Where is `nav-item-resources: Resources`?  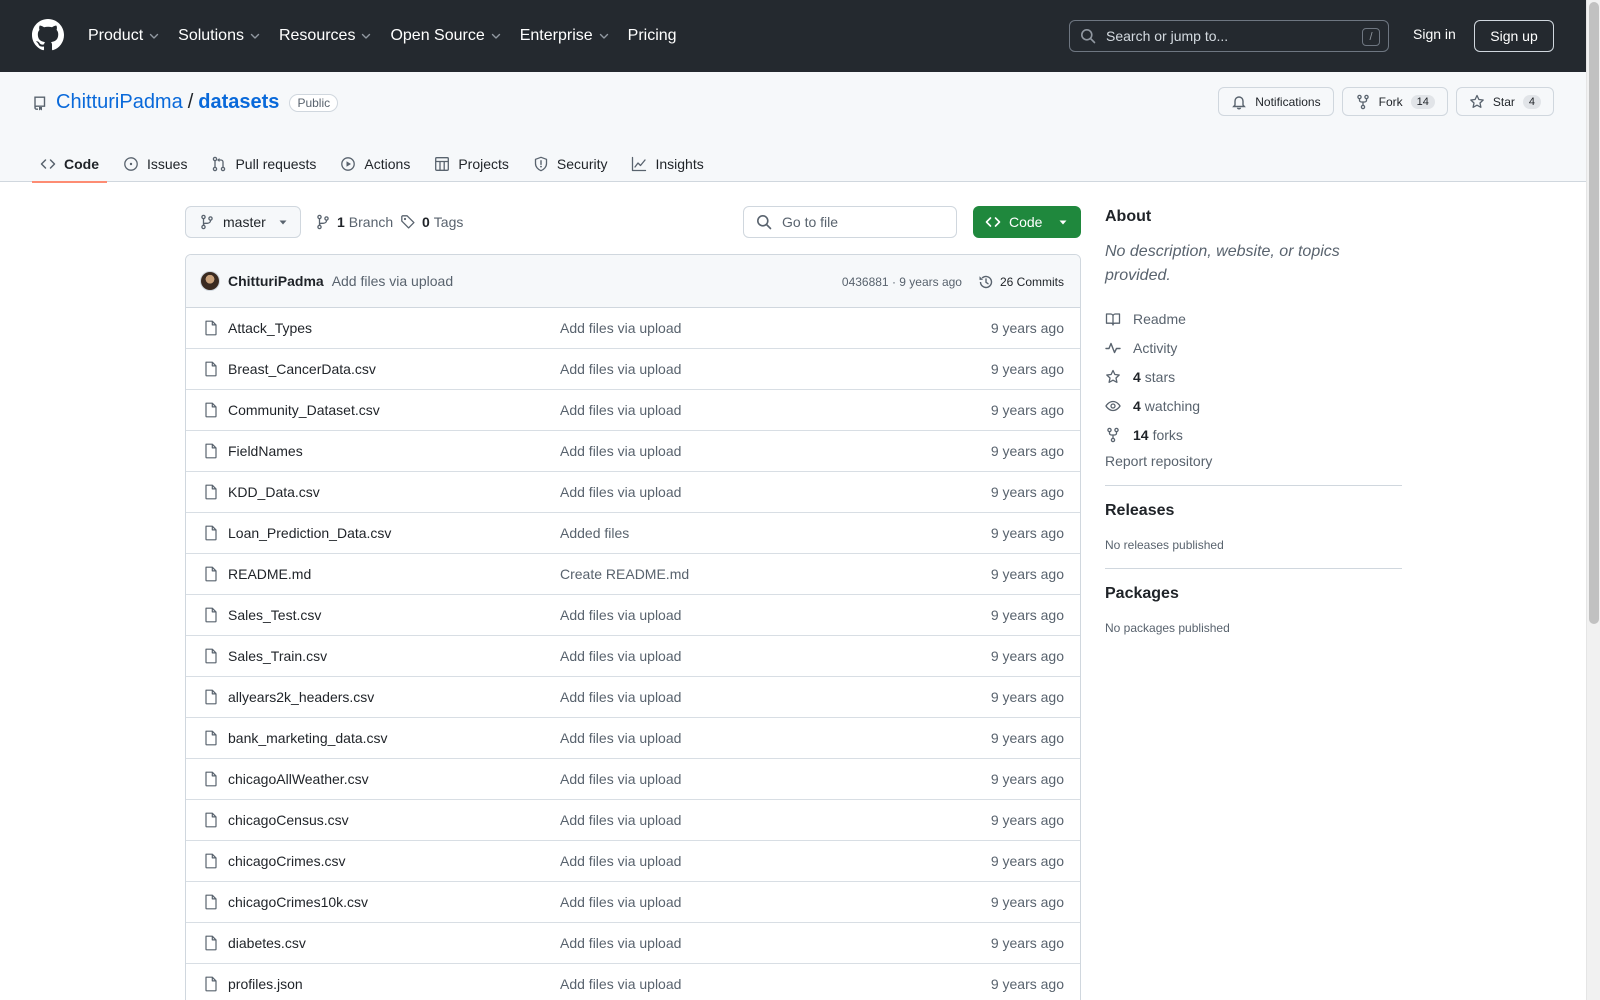 nav-item-resources: Resources is located at coordinates (325, 36).